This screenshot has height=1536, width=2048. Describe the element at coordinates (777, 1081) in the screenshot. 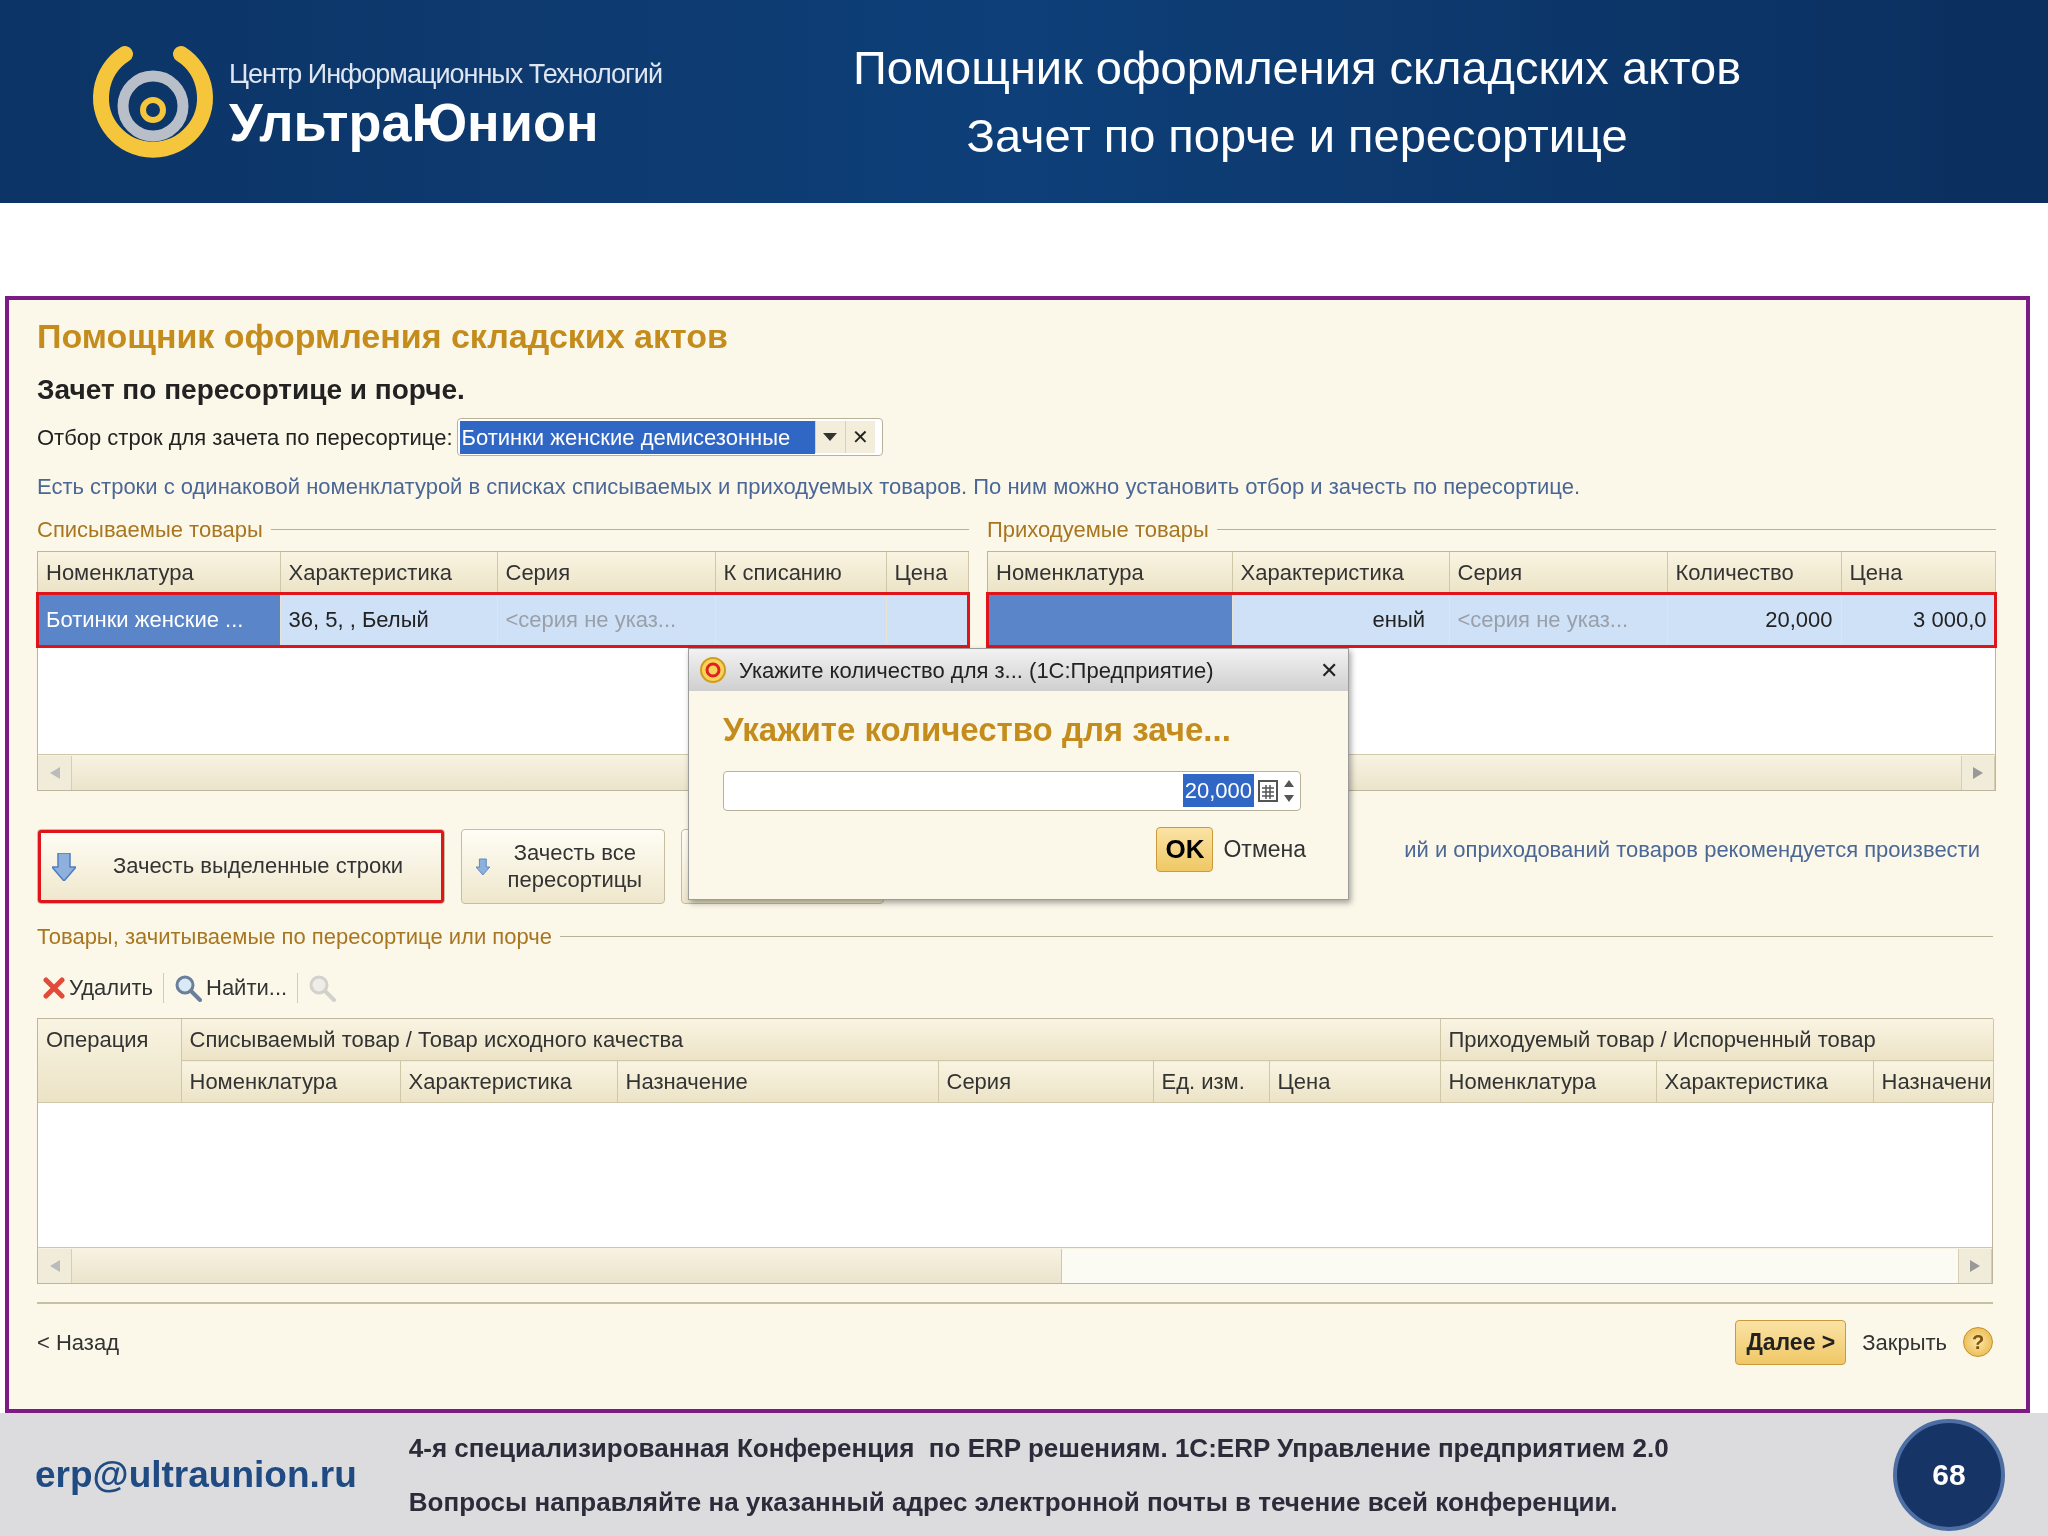

I see `column-header: Назначение` at that location.